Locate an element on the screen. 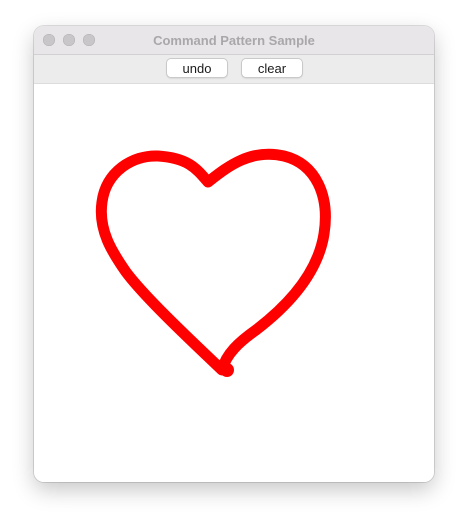 This screenshot has height=525, width=468. window-title: Command Pattern Sample is located at coordinates (234, 40).